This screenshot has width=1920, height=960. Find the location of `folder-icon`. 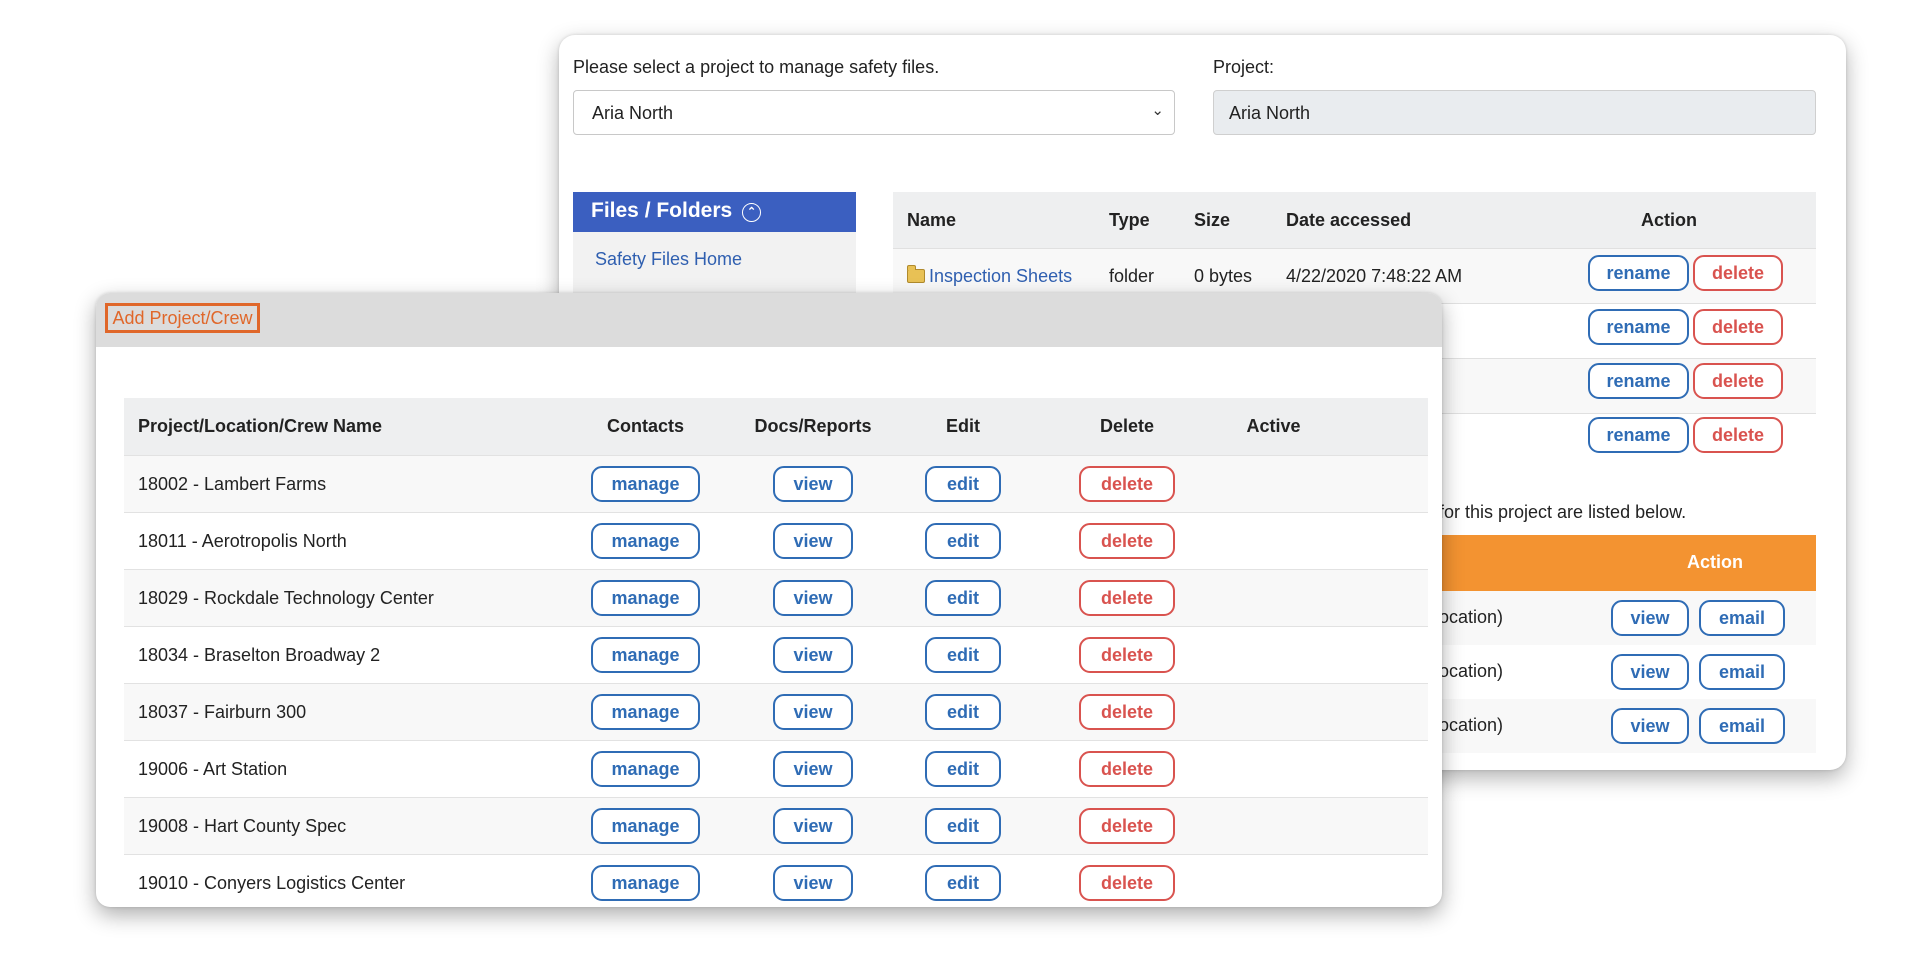

folder-icon is located at coordinates (916, 273).